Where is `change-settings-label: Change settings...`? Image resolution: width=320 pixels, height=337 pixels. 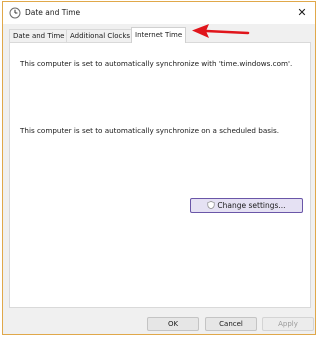 change-settings-label: Change settings... is located at coordinates (251, 205).